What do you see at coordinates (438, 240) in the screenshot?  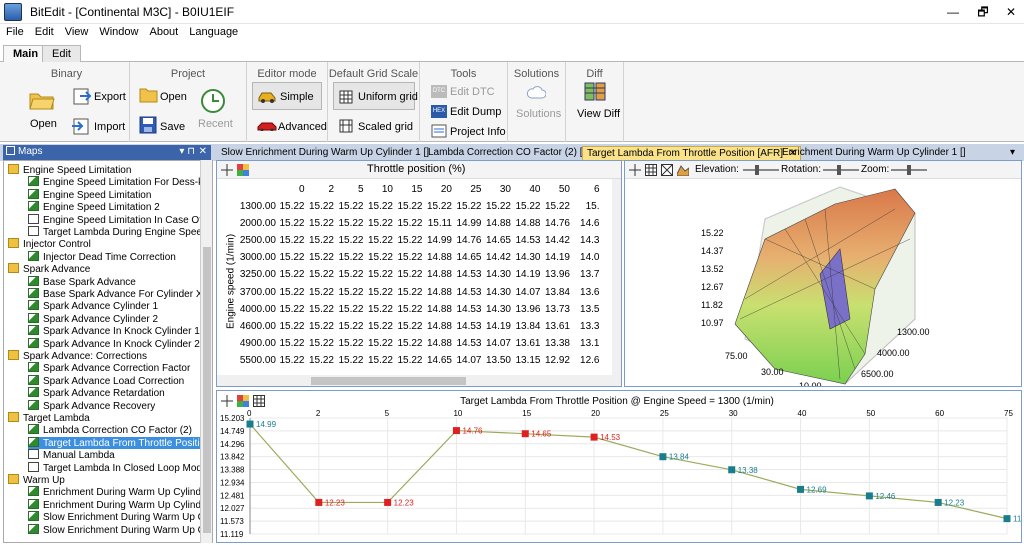 I see `table-cell: 14.99` at bounding box center [438, 240].